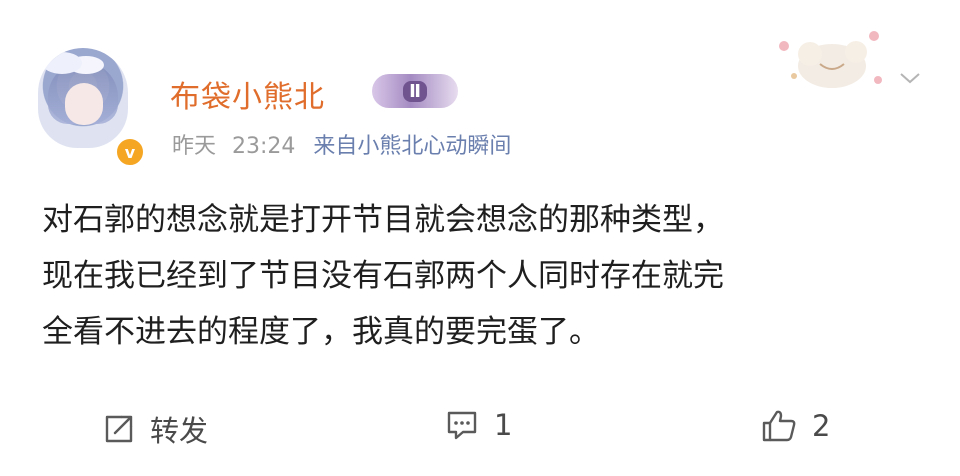 The width and height of the screenshot is (960, 476). Describe the element at coordinates (119, 429) in the screenshot. I see `forward-icon` at that location.